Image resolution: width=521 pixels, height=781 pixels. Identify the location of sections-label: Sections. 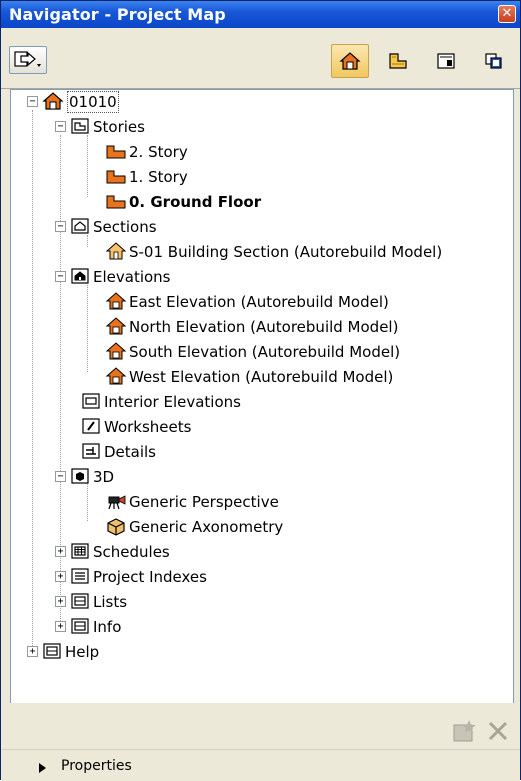
(125, 227).